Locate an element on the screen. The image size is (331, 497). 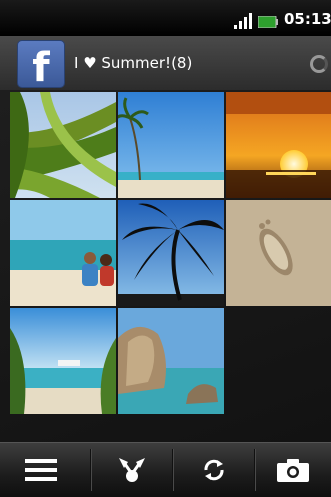
battery-icon is located at coordinates (268, 22).